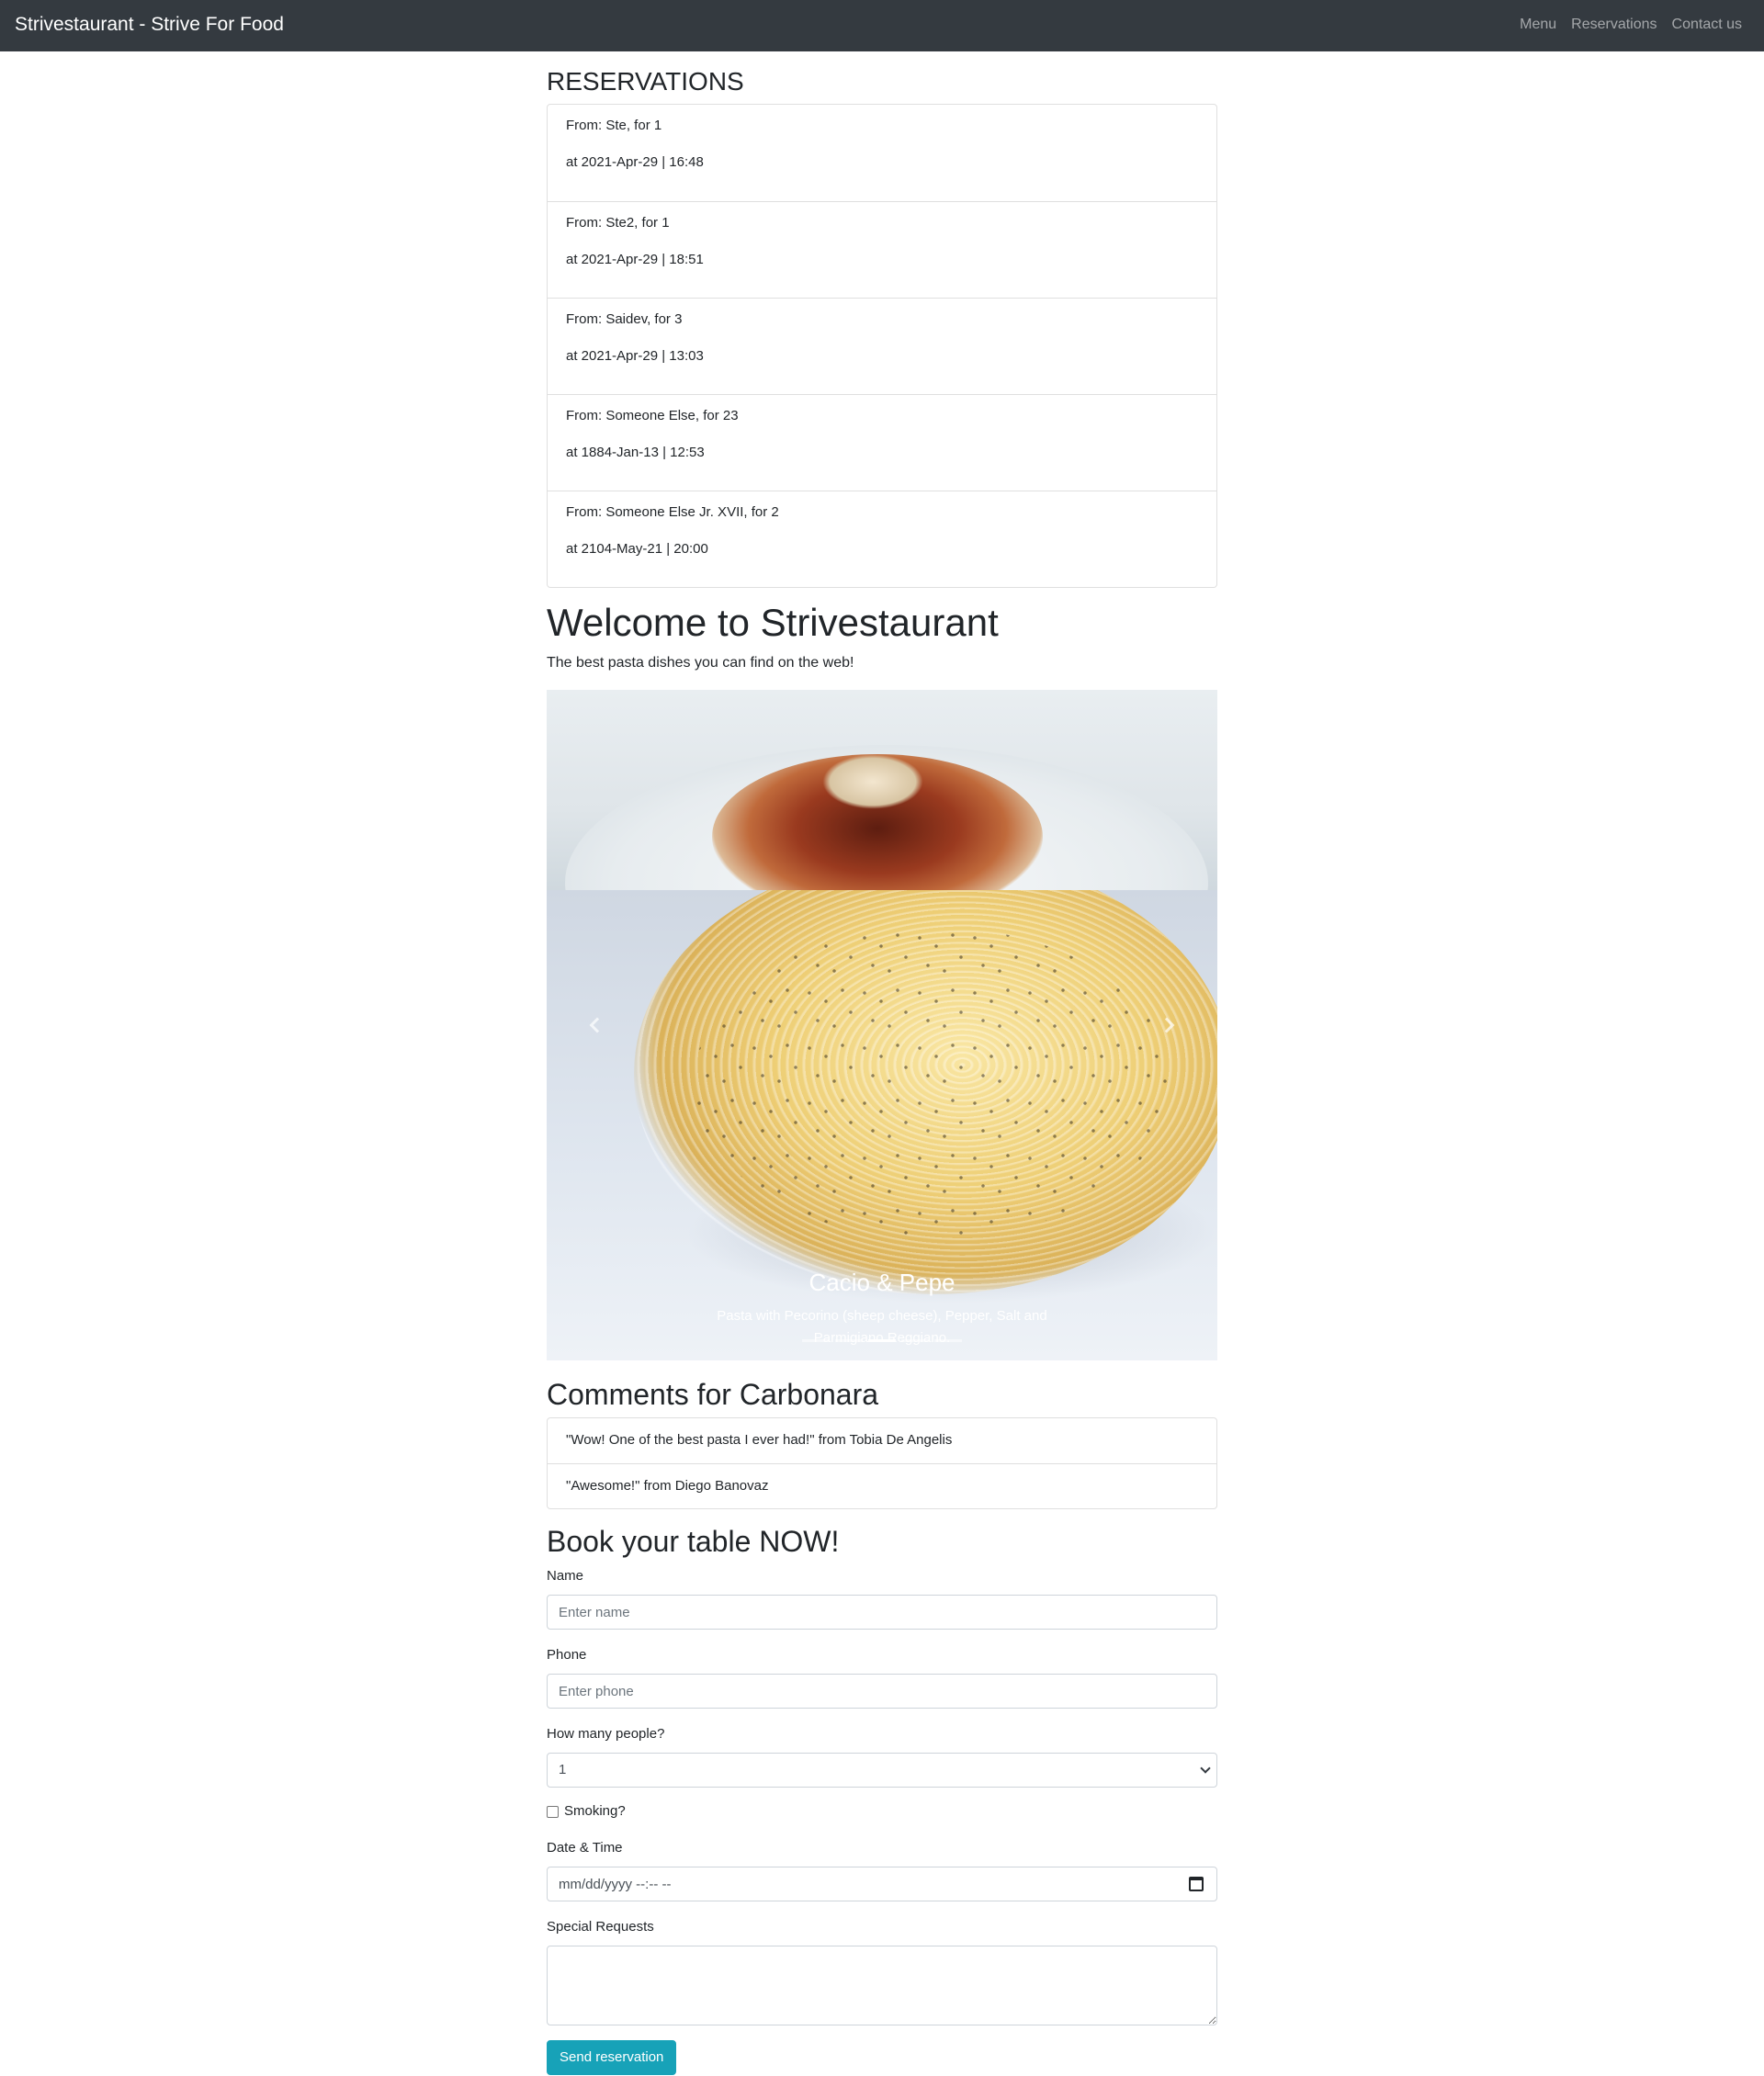  What do you see at coordinates (618, 223) in the screenshot?
I see `reservation-from: From: Ste2, for 1` at bounding box center [618, 223].